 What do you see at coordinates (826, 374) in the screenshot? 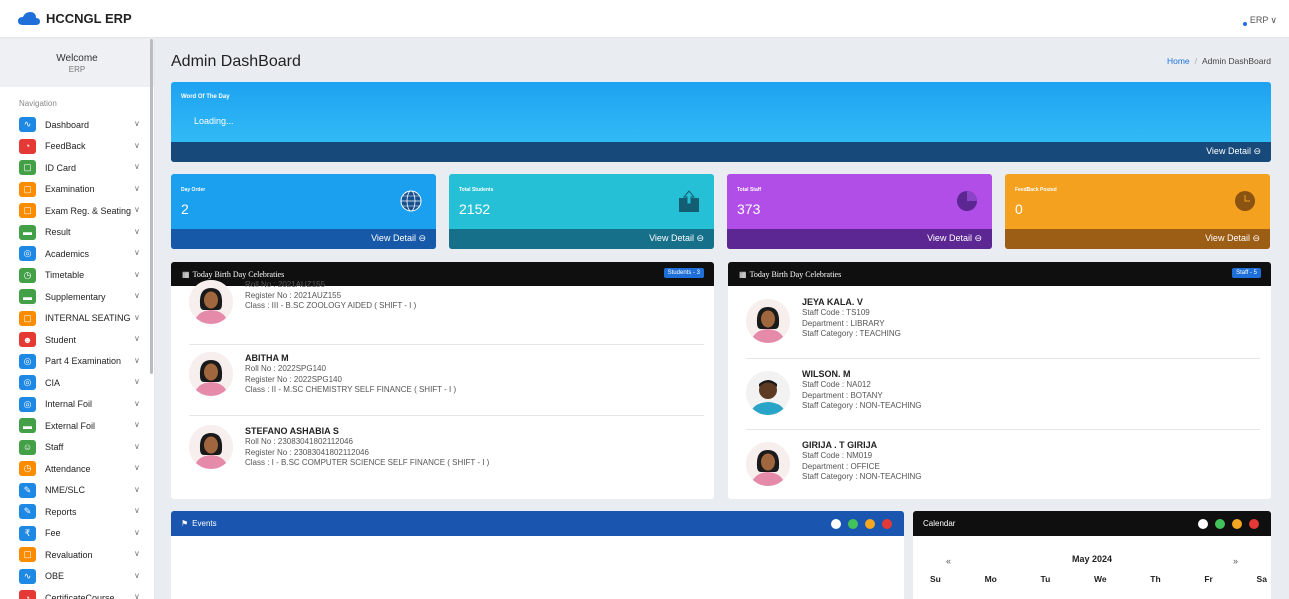
I see `person-name: WILSON. M` at bounding box center [826, 374].